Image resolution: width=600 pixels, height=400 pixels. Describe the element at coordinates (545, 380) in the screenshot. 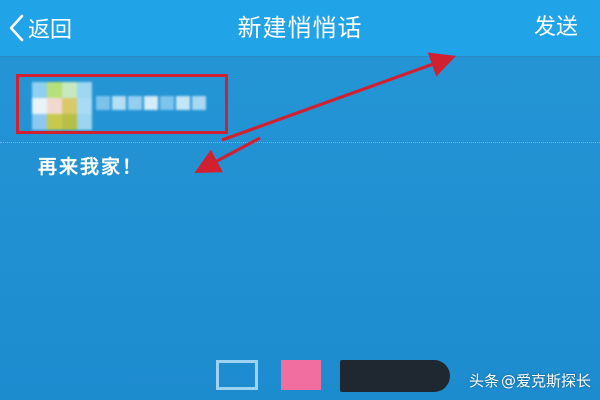

I see `watermark-handle: @爱克斯探长` at that location.